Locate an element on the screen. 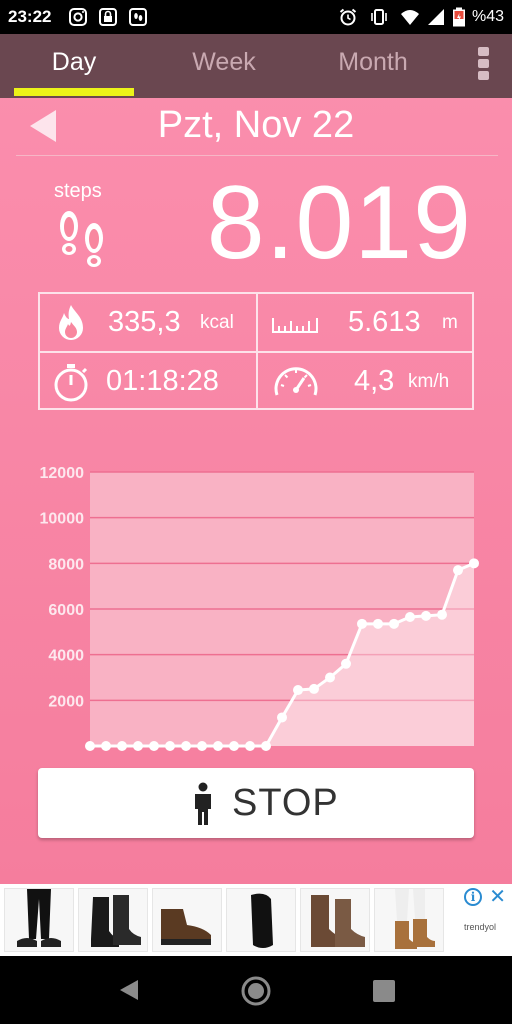 Image resolution: width=512 pixels, height=1024 pixels. speed-value: 4,3 is located at coordinates (374, 381).